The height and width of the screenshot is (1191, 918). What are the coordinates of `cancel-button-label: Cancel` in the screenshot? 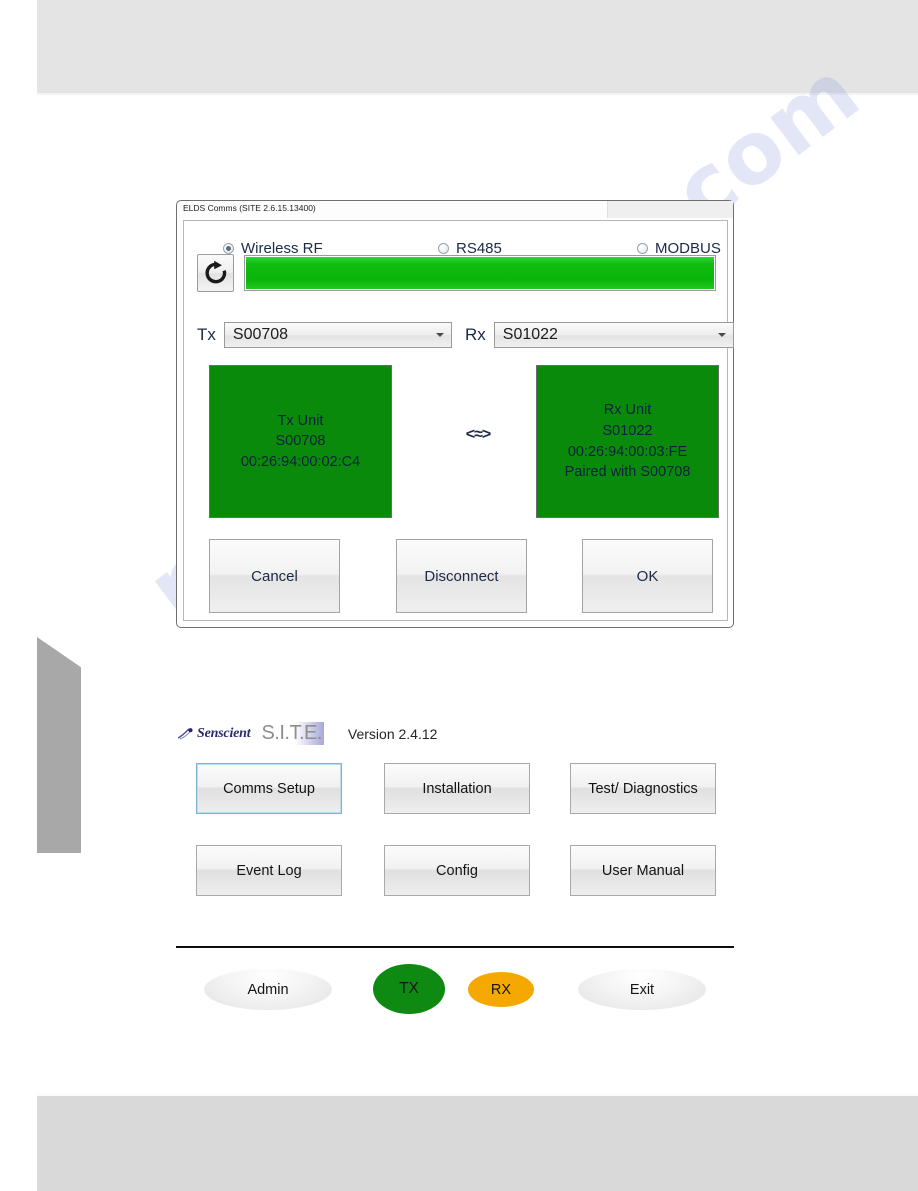 It's located at (274, 576).